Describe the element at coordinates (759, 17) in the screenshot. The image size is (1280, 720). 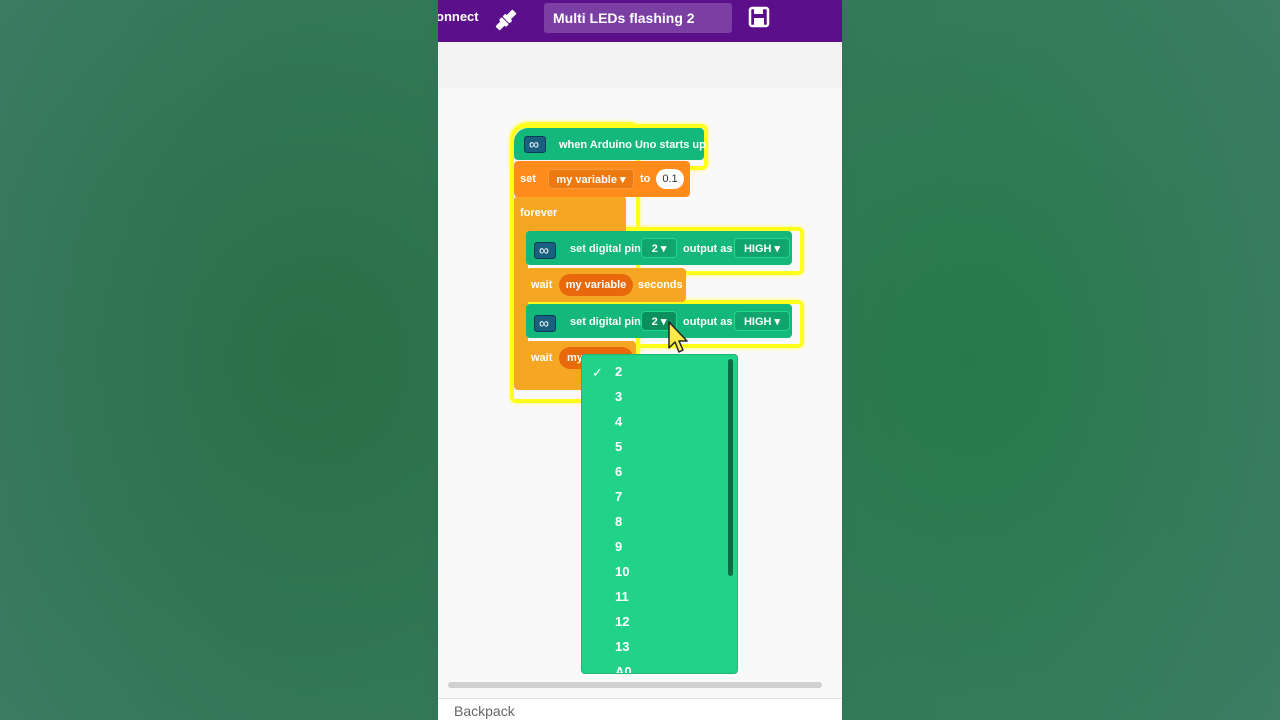
I see `save-icon` at that location.